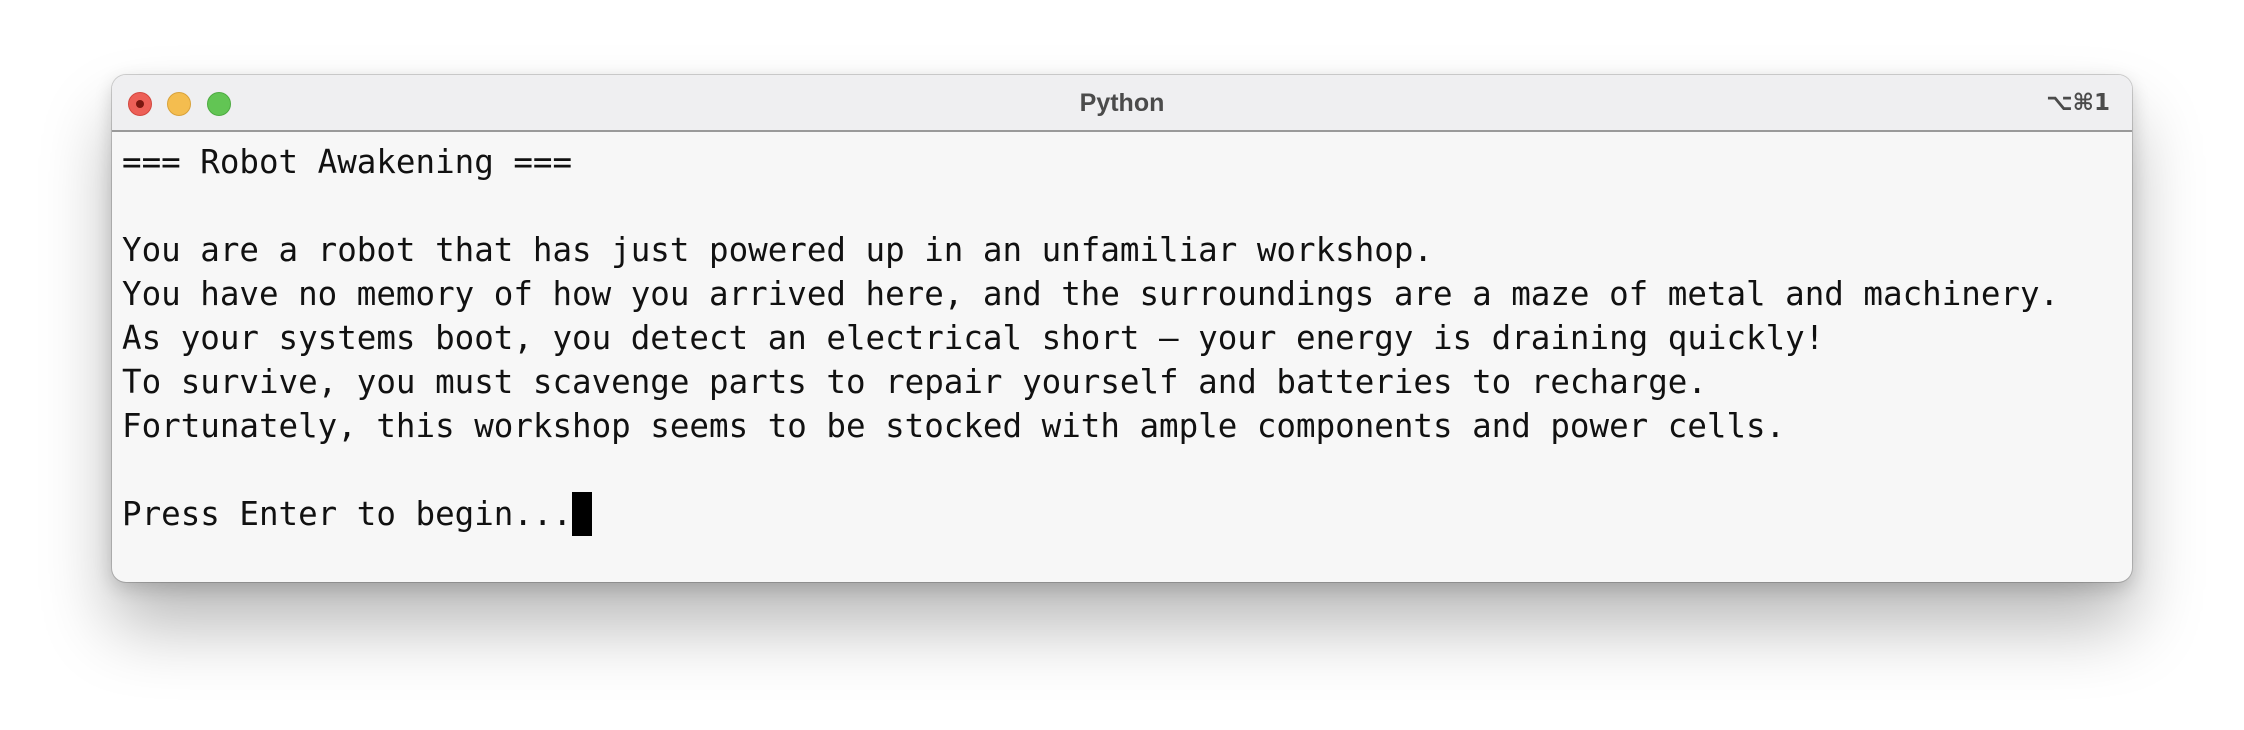 The width and height of the screenshot is (2244, 730). I want to click on terminal-line: === Robot Awakening ===, so click(347, 162).